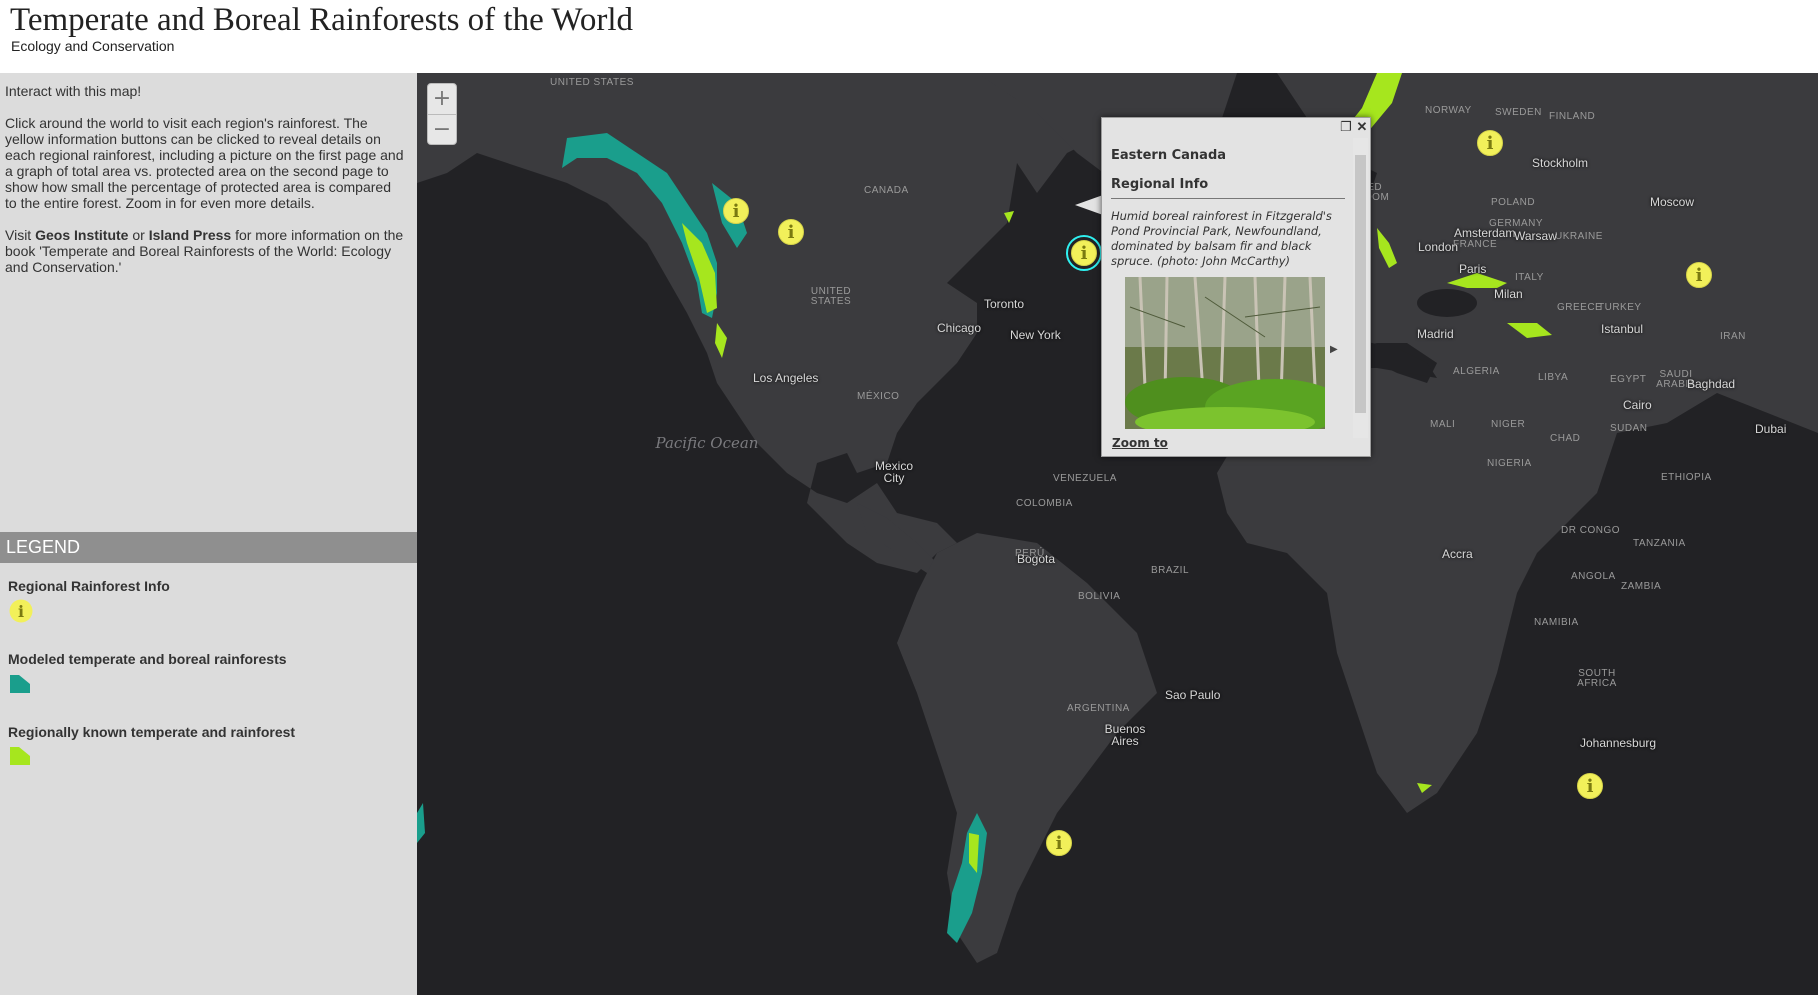 The height and width of the screenshot is (995, 1818). What do you see at coordinates (1535, 236) in the screenshot?
I see `city-warsaw: Warsaw` at bounding box center [1535, 236].